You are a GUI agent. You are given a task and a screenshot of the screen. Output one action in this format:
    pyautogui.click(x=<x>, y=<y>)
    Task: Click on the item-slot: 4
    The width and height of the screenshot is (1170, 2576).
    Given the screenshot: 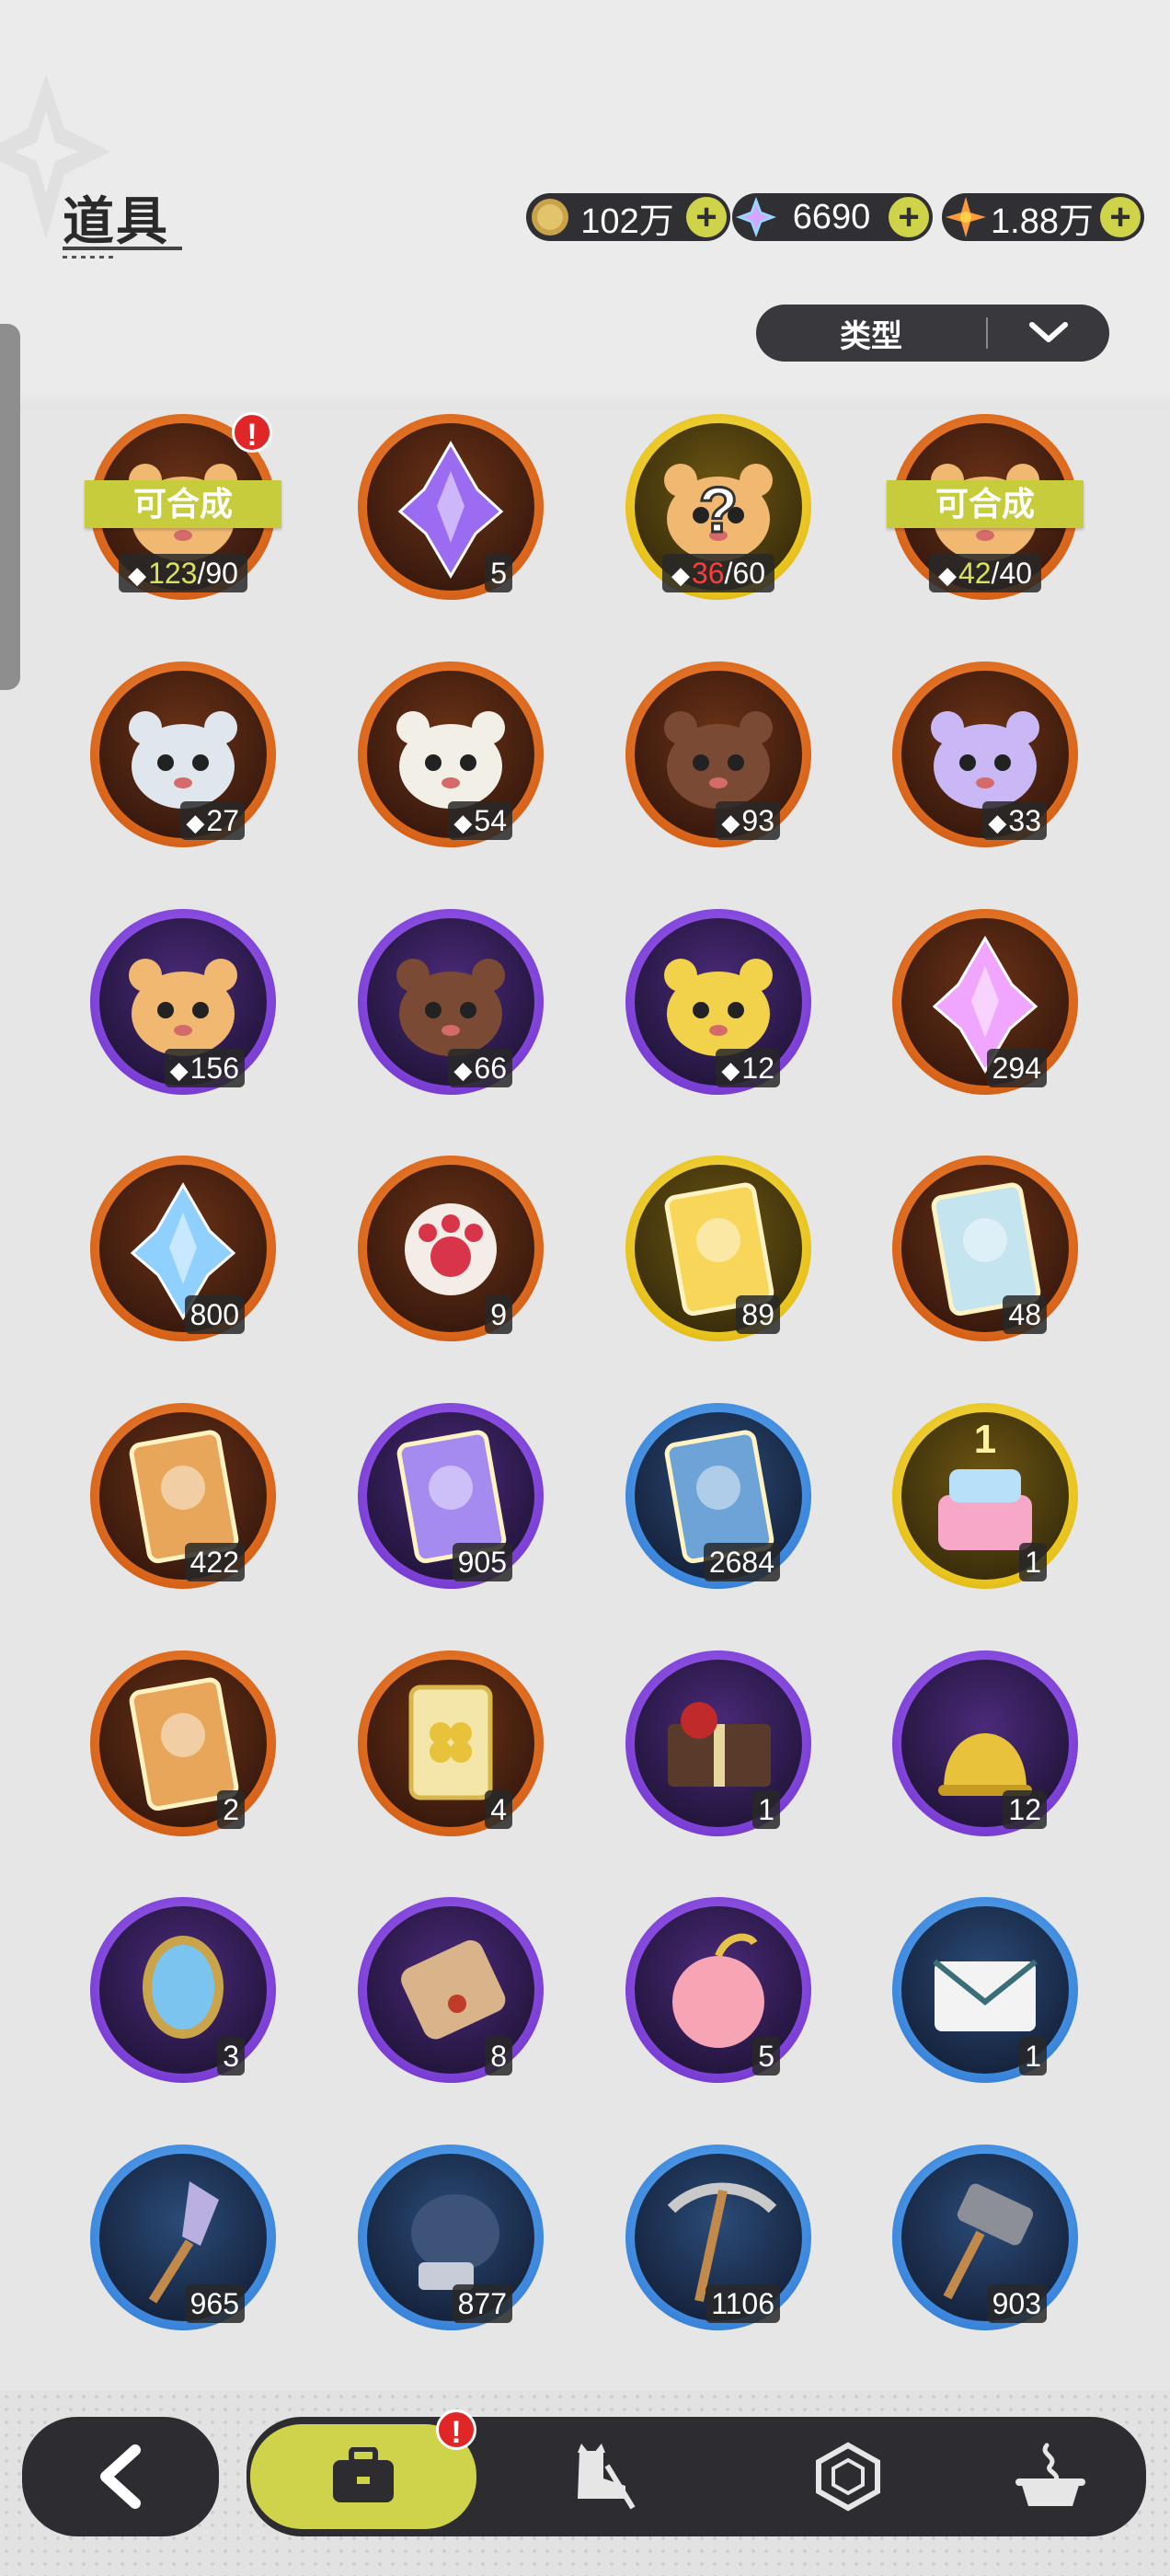 What is the action you would take?
    pyautogui.click(x=451, y=1743)
    